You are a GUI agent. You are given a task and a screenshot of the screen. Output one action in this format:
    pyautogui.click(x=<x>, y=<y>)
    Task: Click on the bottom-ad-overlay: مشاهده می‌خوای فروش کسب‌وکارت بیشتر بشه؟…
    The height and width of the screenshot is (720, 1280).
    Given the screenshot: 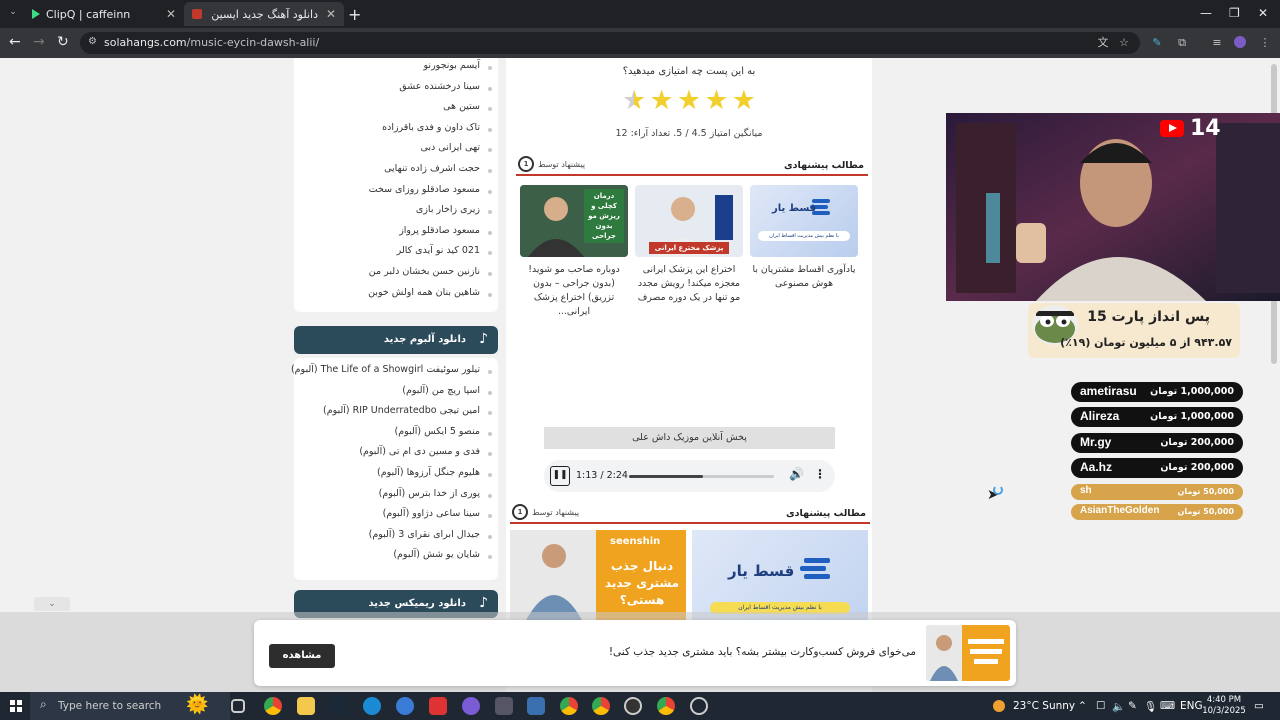 What is the action you would take?
    pyautogui.click(x=640, y=652)
    